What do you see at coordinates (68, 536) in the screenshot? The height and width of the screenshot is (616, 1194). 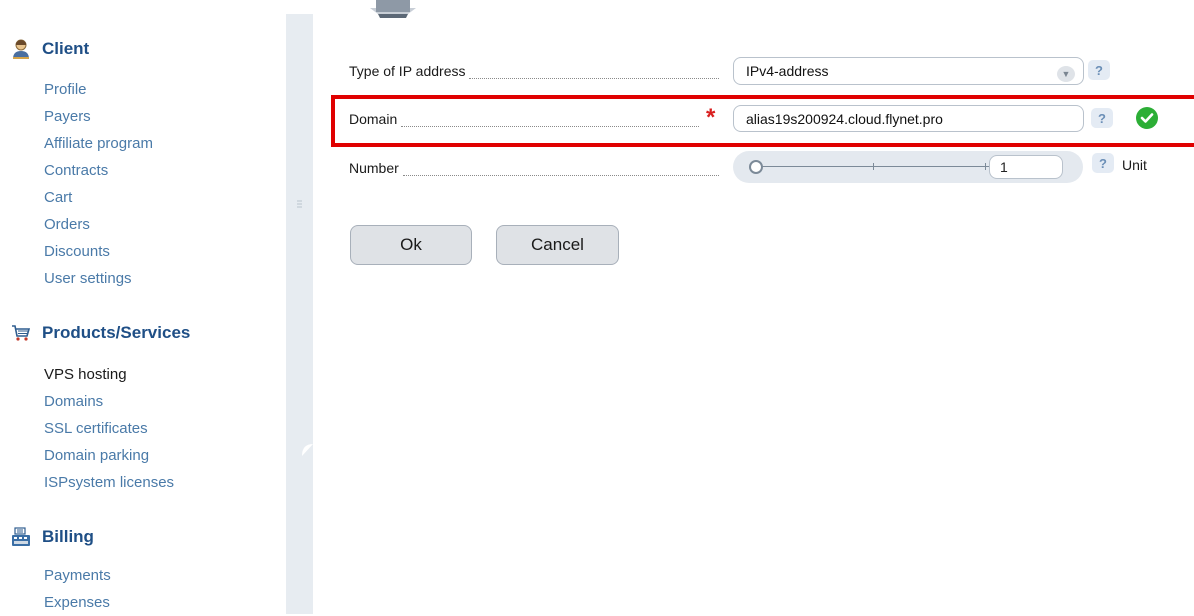 I see `section-title-billing: Billing` at bounding box center [68, 536].